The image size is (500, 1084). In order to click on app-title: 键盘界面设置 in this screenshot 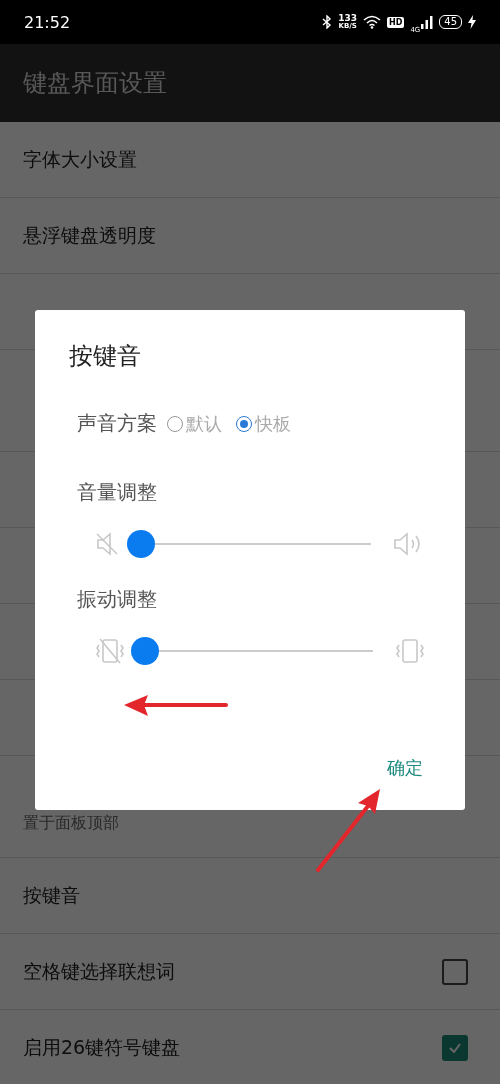, I will do `click(95, 83)`.